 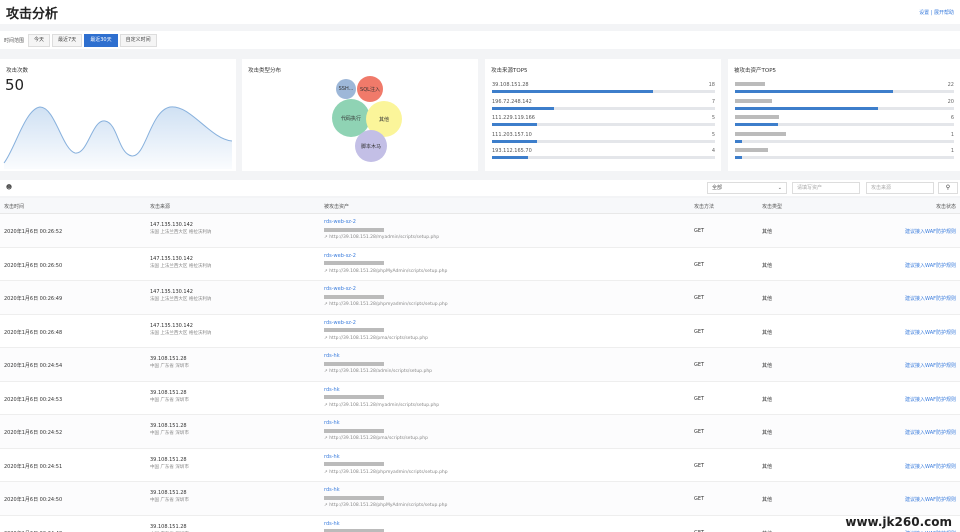 I want to click on top-list-item: 6, so click(x=844, y=123).